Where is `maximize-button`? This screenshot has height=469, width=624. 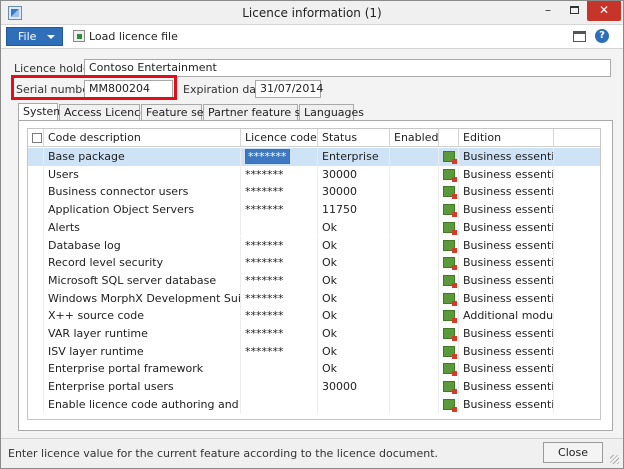 maximize-button is located at coordinates (574, 11).